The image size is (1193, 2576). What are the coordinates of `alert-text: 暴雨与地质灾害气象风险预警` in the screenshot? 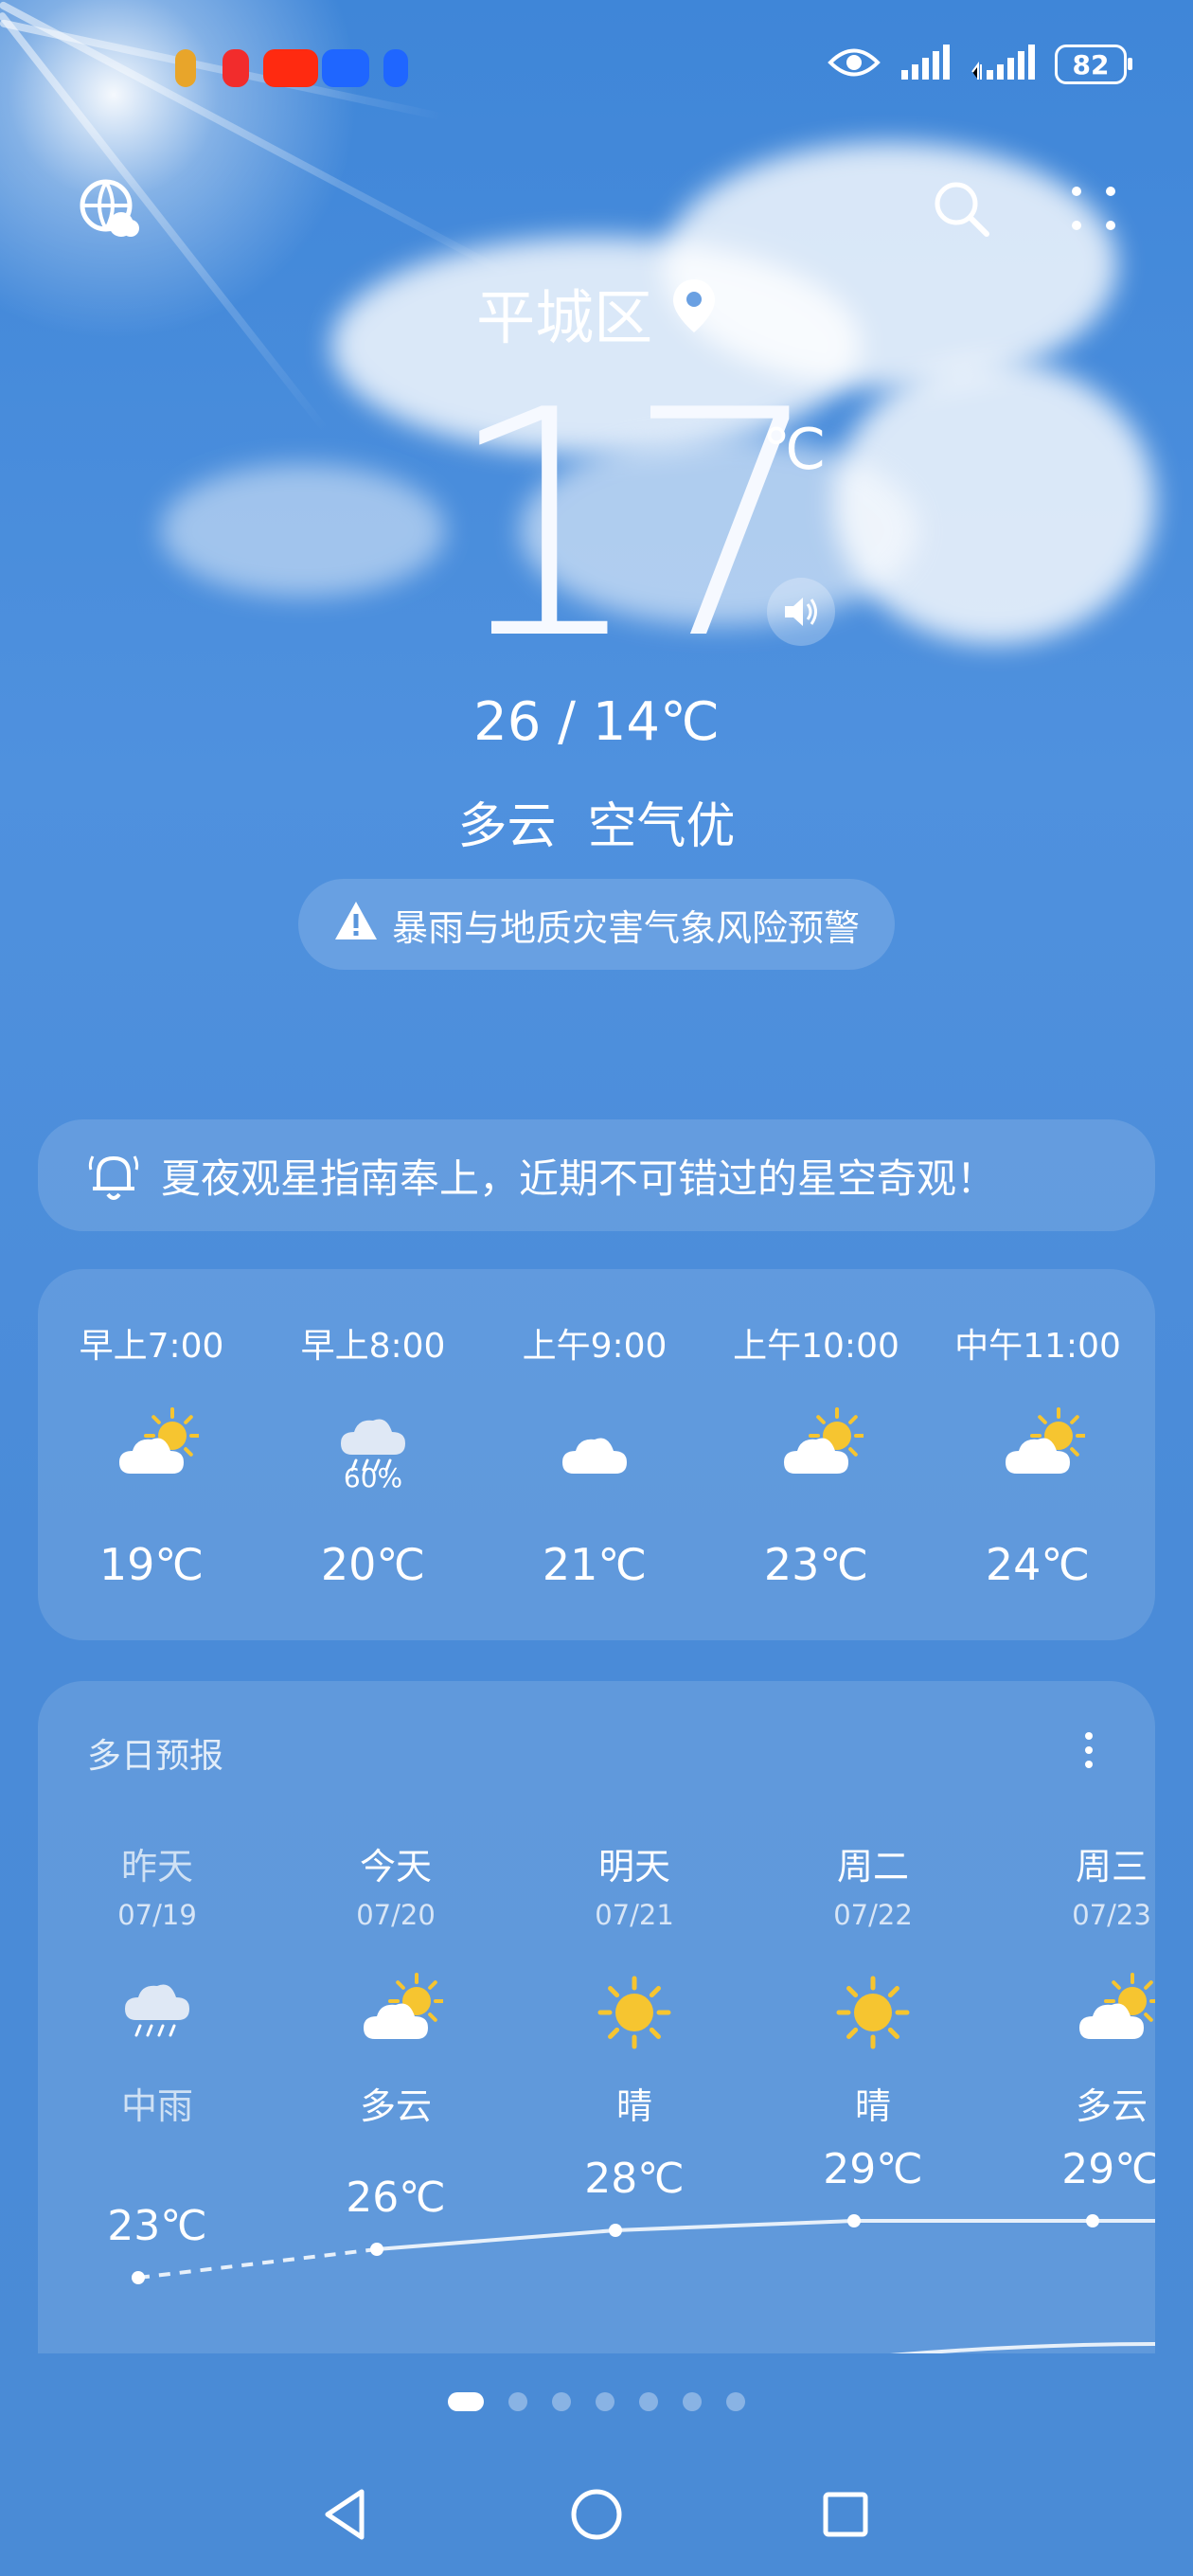 It's located at (625, 927).